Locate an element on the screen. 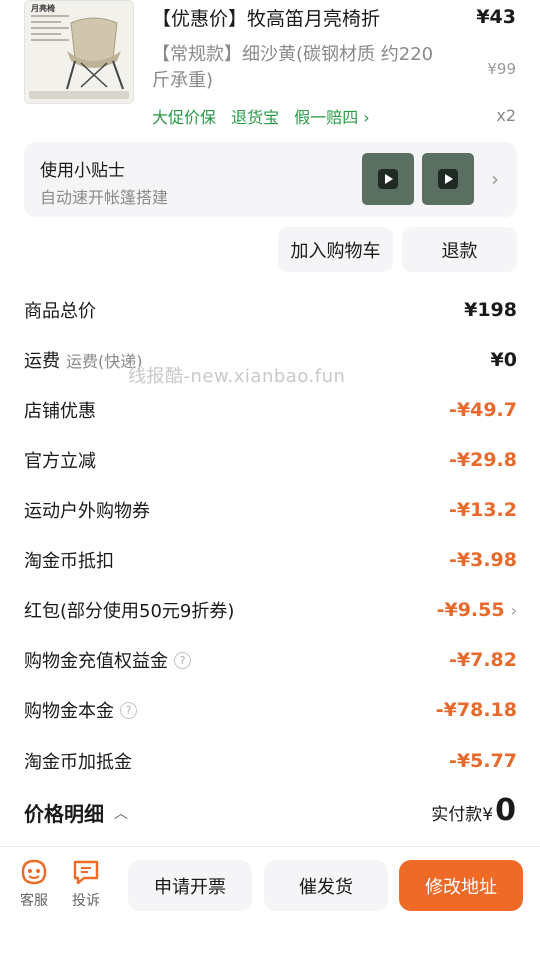 This screenshot has height=967, width=540. row-value: ¥0 is located at coordinates (503, 360).